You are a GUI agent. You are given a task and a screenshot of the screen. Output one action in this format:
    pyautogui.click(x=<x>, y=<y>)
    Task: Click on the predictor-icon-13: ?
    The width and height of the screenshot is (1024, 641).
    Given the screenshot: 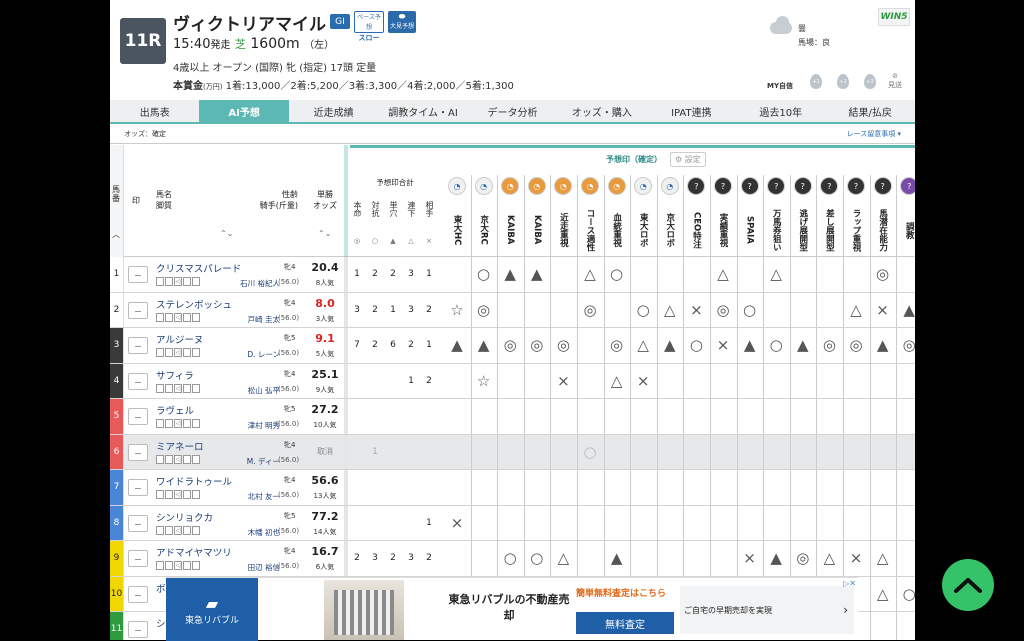 What is the action you would take?
    pyautogui.click(x=802, y=186)
    